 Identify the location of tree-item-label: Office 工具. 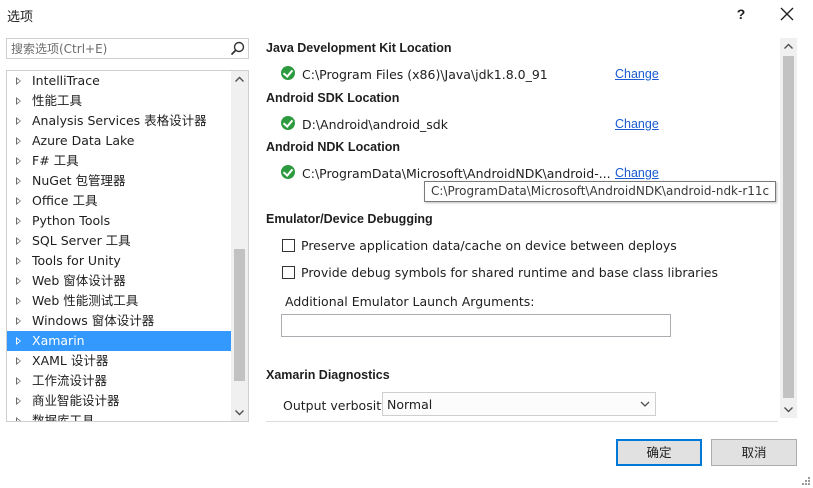
(65, 200).